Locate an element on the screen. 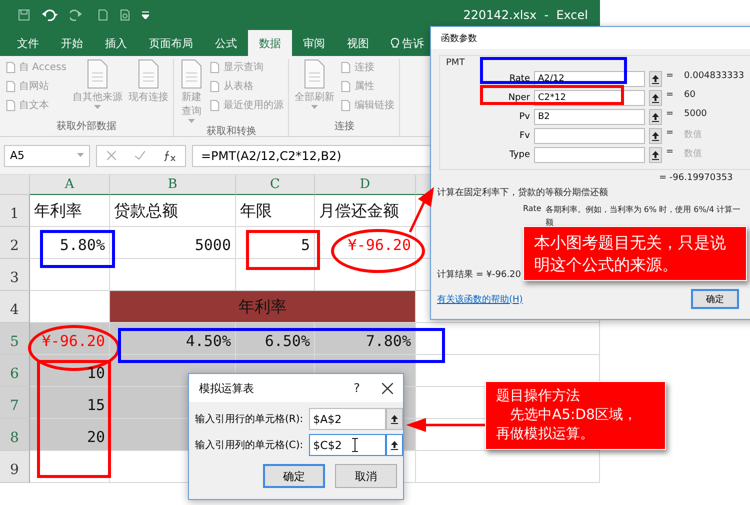 The width and height of the screenshot is (750, 505). callout-text: 本小图考题目无关，只是说 is located at coordinates (630, 243).